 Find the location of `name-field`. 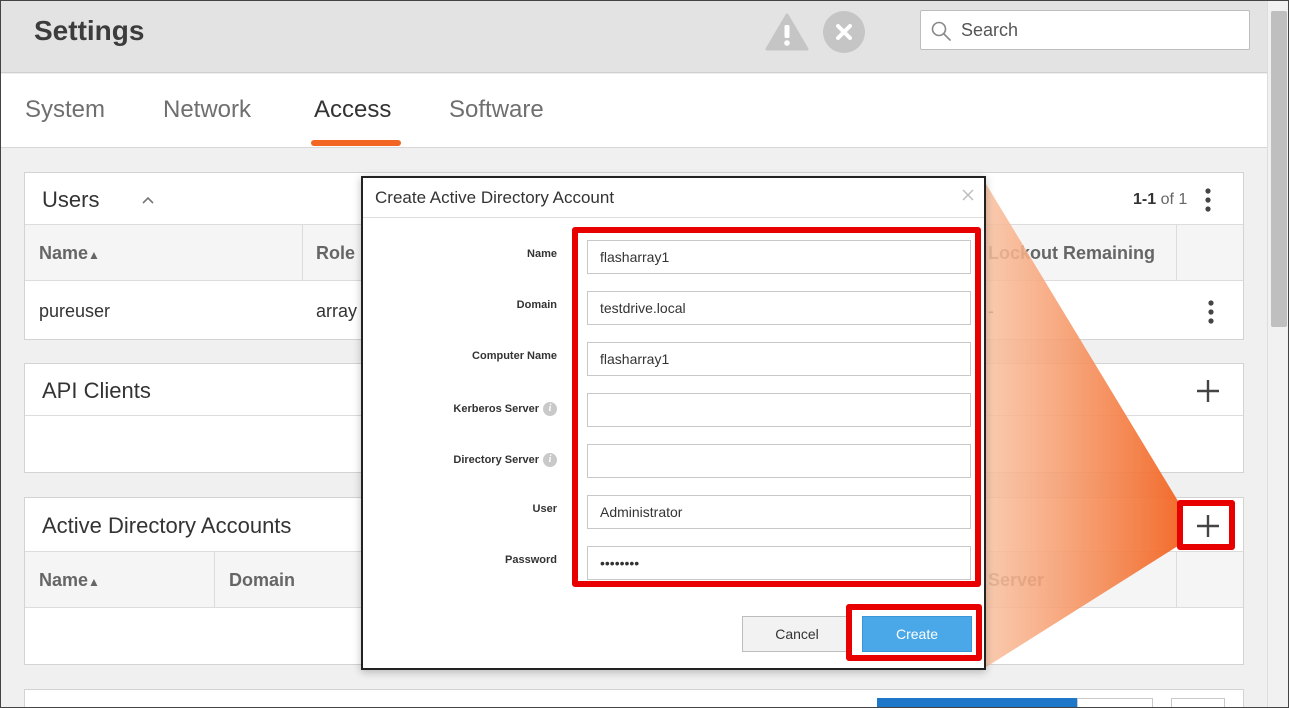

name-field is located at coordinates (779, 257).